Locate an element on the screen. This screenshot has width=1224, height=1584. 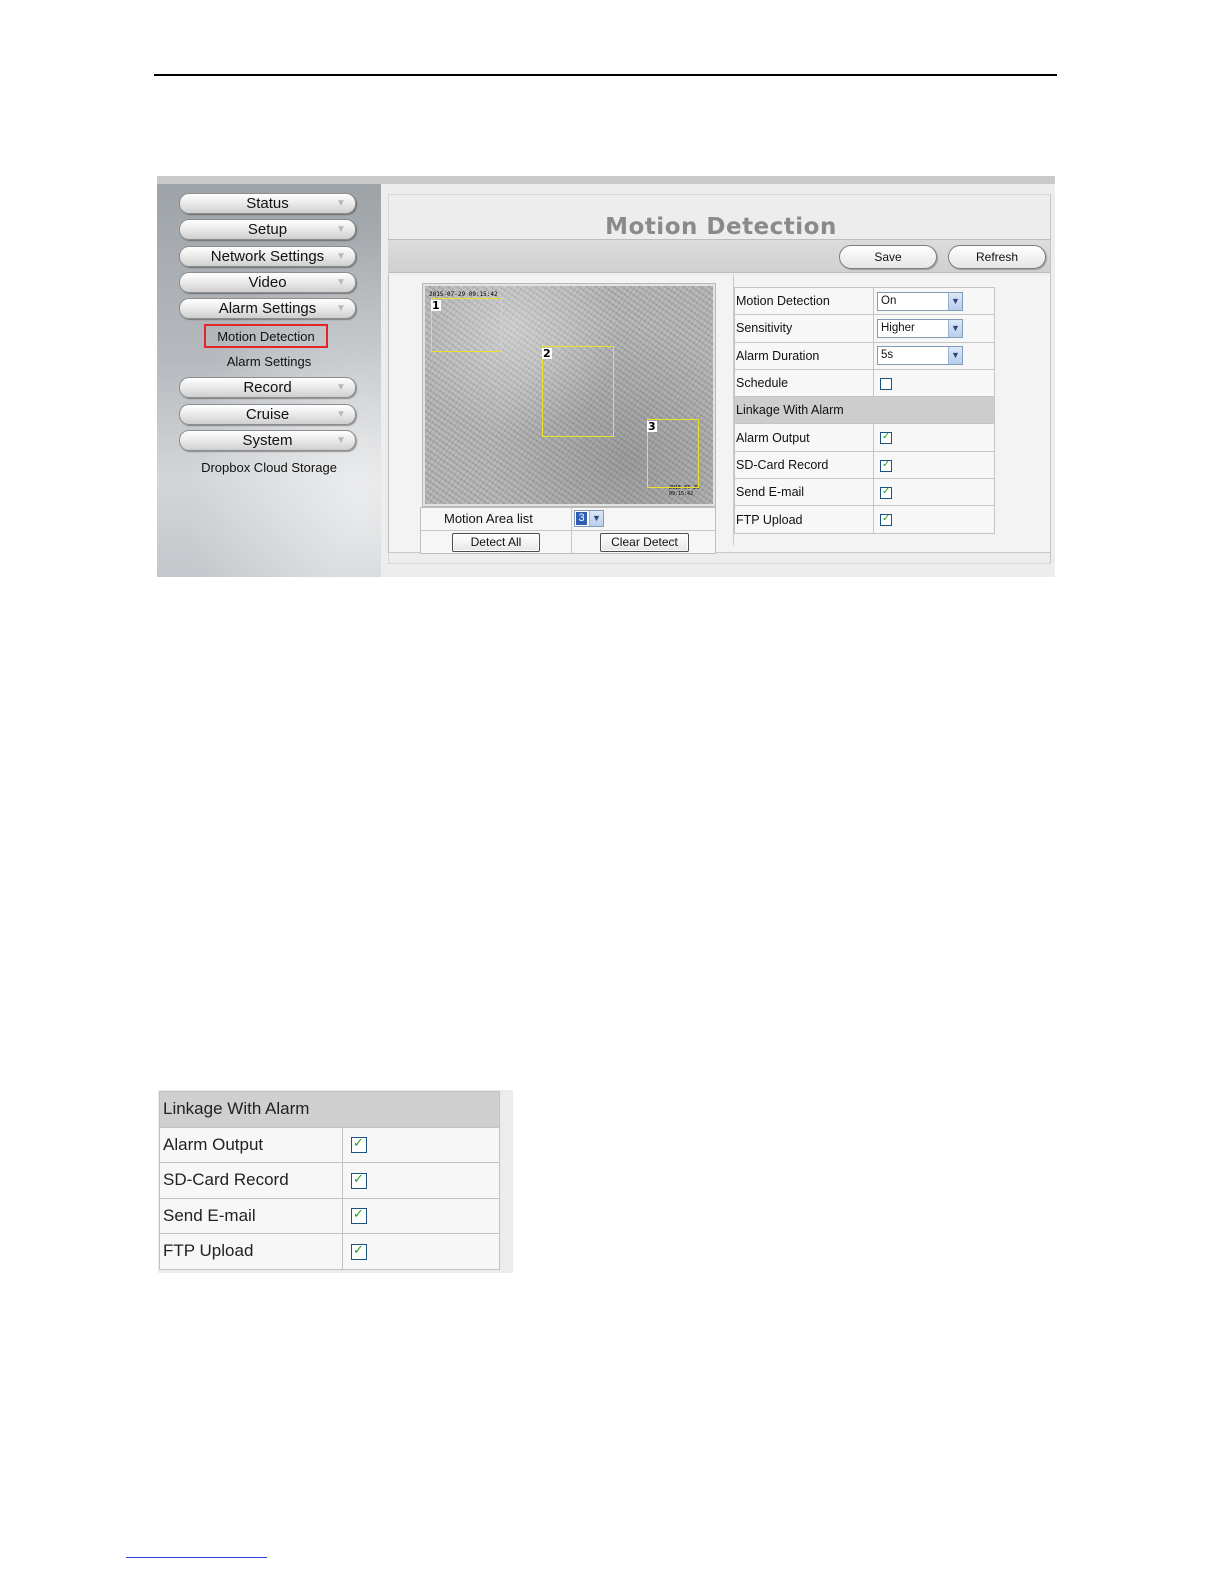
page-title: Motion Detection is located at coordinates (721, 227).